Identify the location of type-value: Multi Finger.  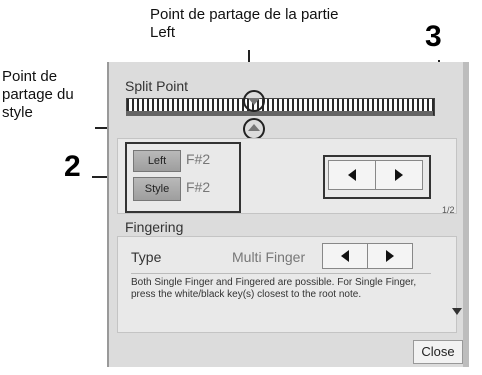
(269, 257).